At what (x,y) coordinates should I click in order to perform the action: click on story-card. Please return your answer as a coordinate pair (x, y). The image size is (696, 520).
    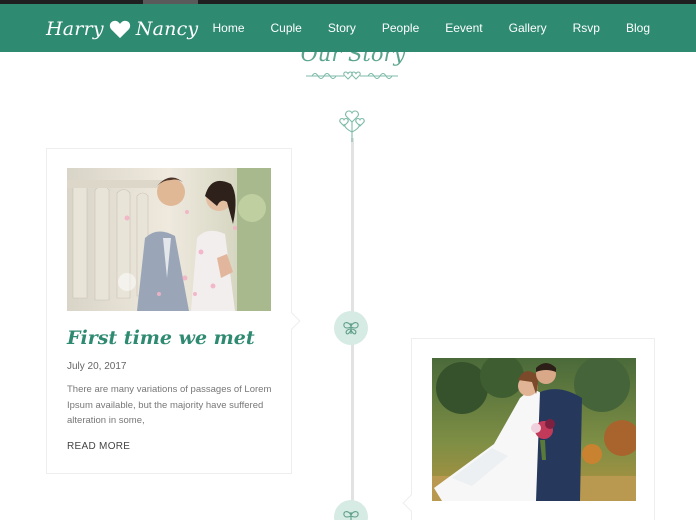
    Looking at the image, I should click on (528, 429).